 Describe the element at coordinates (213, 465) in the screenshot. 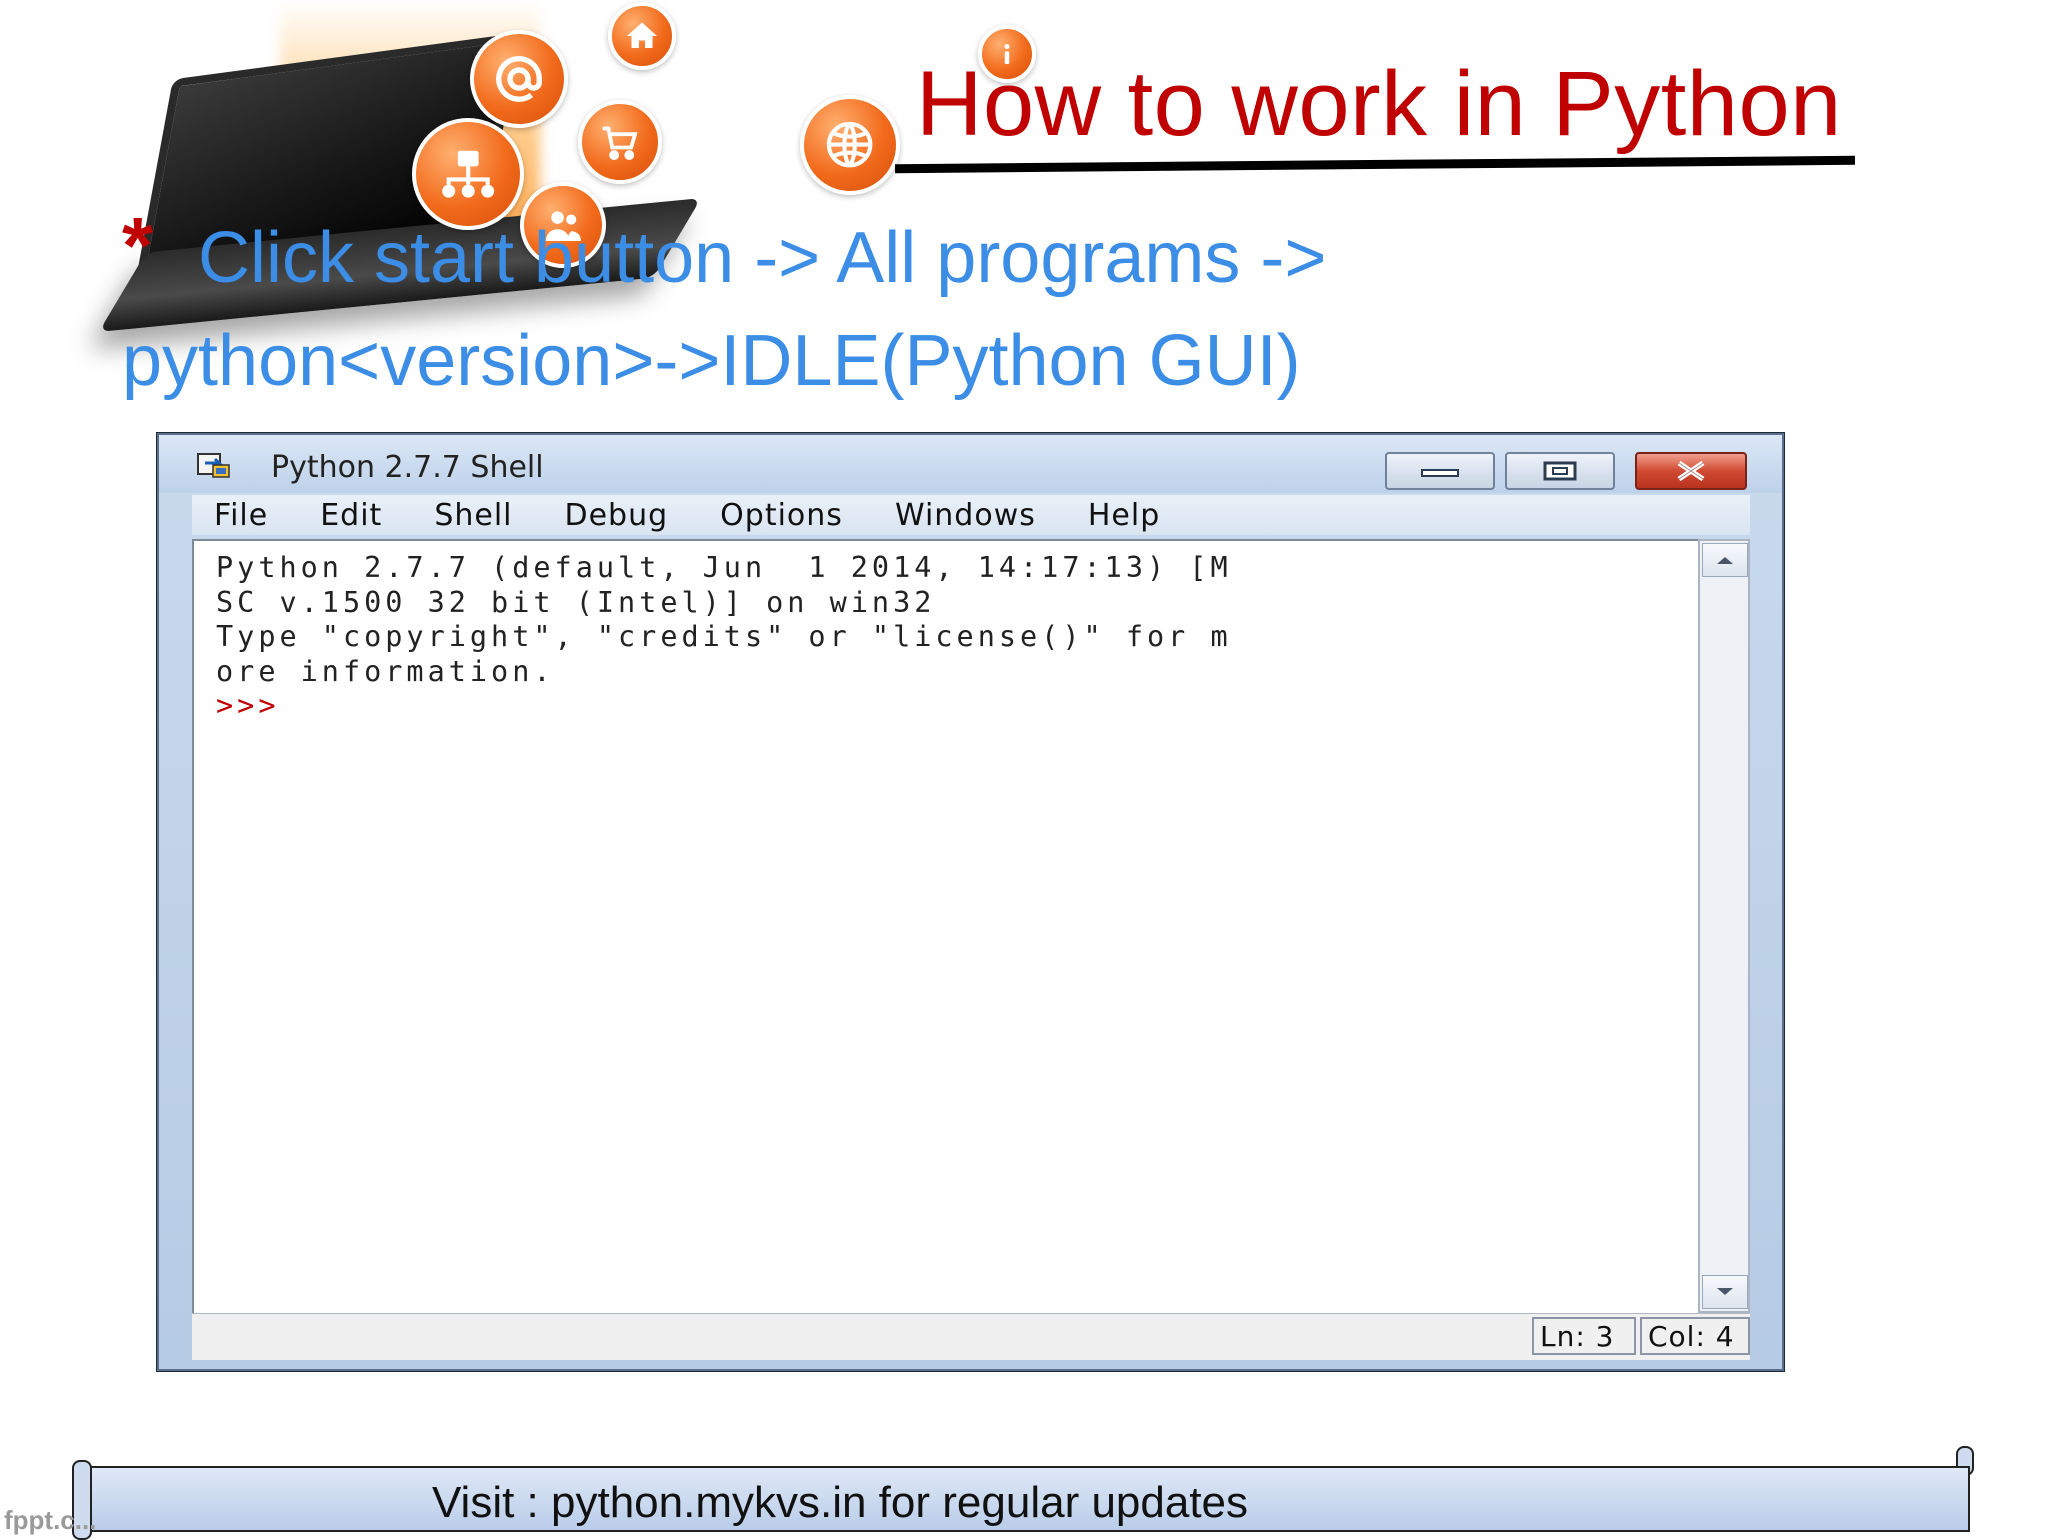

I see `python-idle-icon` at that location.